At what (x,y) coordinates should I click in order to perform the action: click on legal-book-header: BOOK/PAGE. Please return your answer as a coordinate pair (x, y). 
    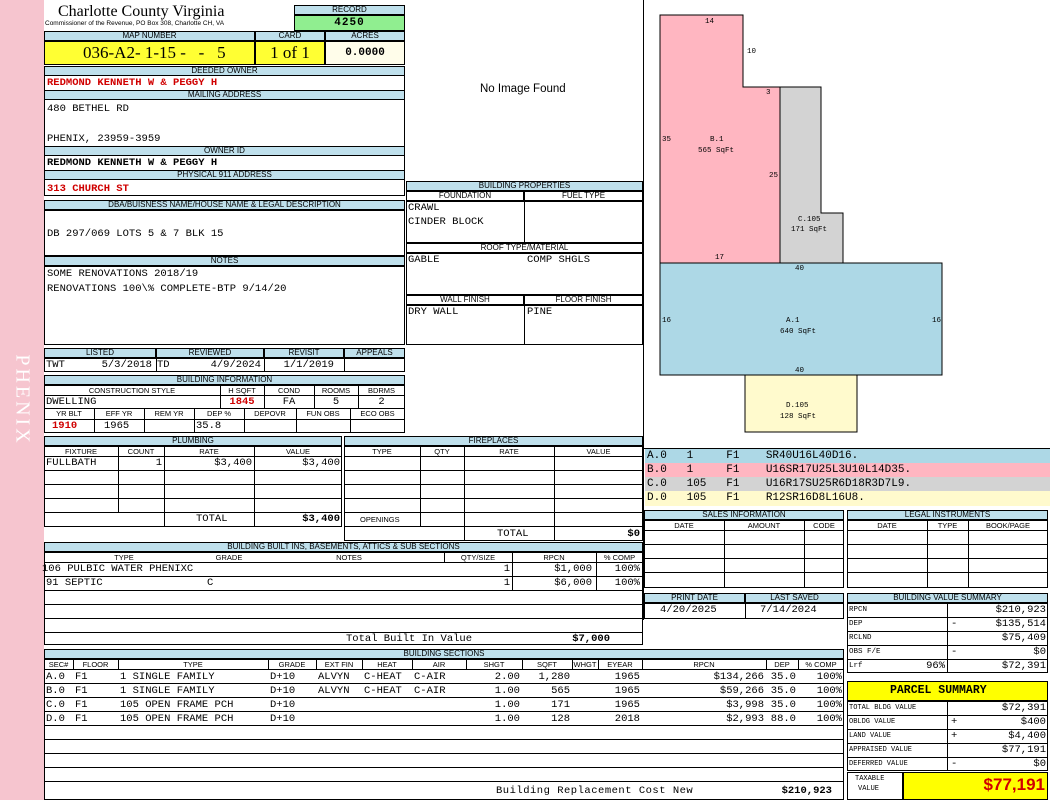
    Looking at the image, I should click on (1008, 525).